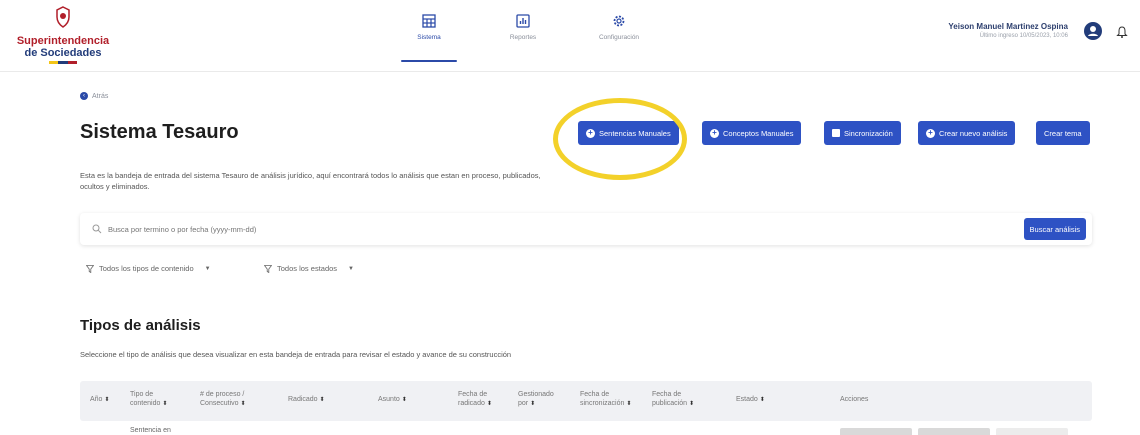 This screenshot has width=1140, height=435. Describe the element at coordinates (1008, 26) in the screenshot. I see `user-name: Yeison Manuel Martinez Ospina` at that location.